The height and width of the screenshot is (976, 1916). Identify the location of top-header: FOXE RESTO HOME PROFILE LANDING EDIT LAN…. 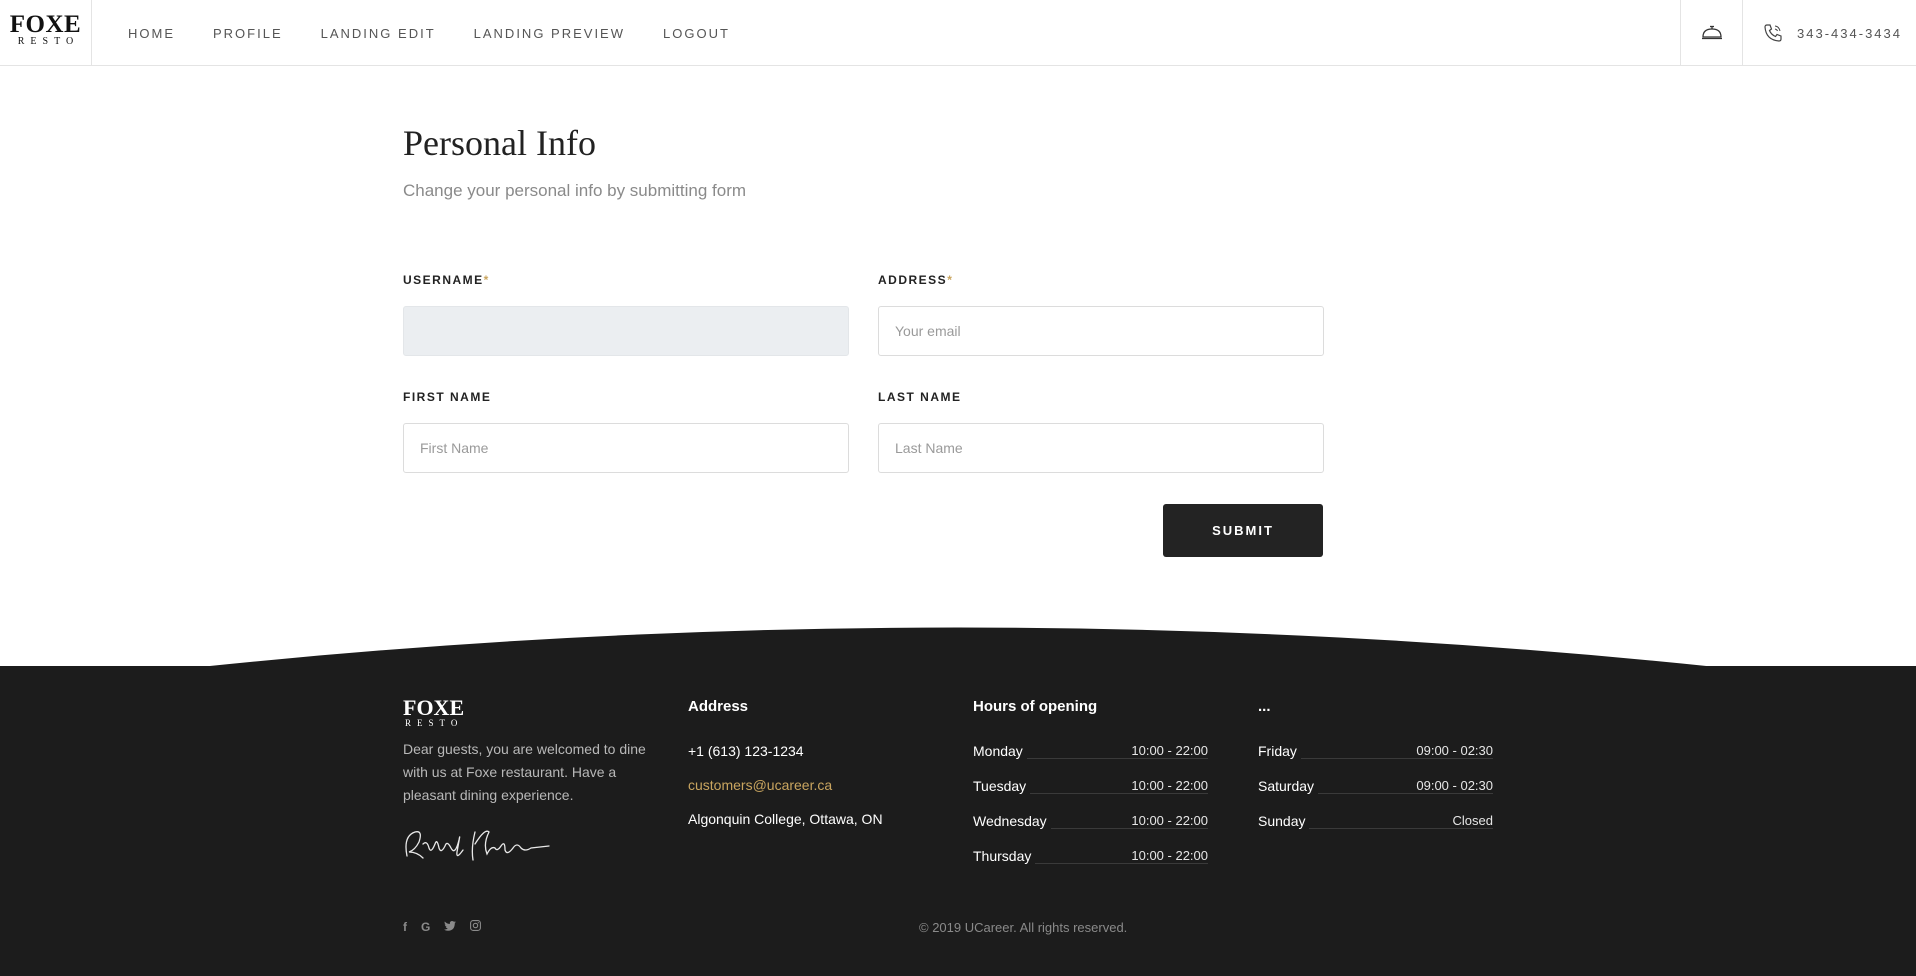
(958, 33).